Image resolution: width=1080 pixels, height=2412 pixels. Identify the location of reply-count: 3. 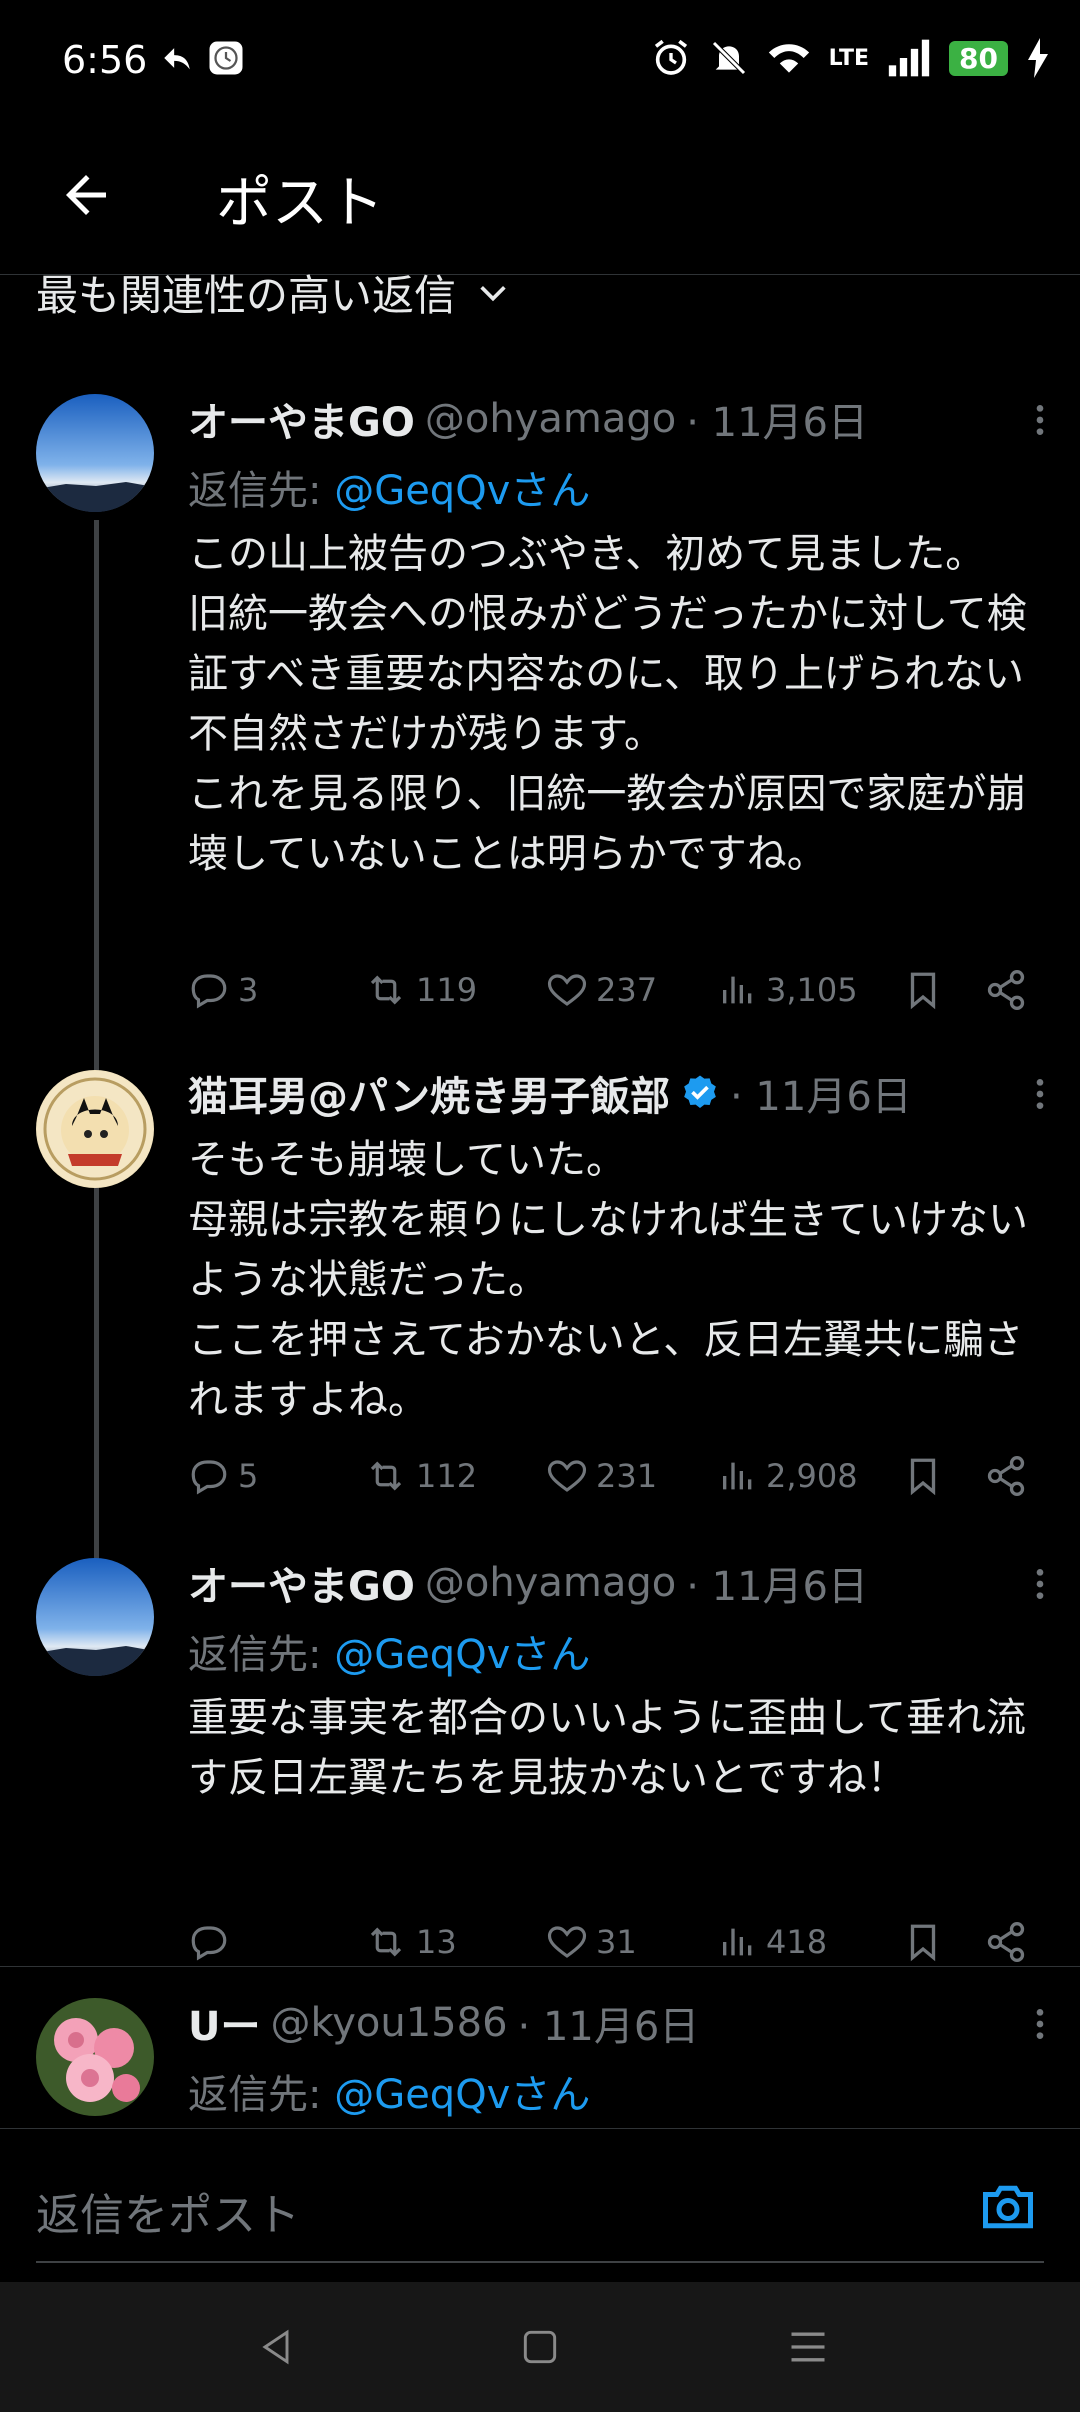
(248, 990).